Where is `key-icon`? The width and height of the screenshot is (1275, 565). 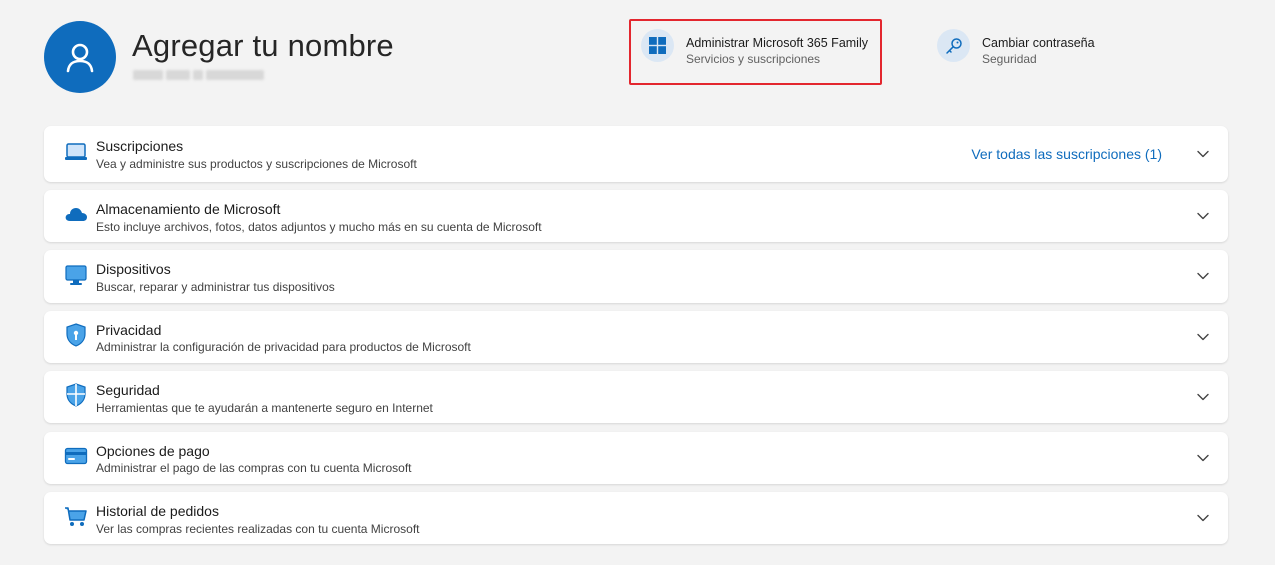 key-icon is located at coordinates (953, 45).